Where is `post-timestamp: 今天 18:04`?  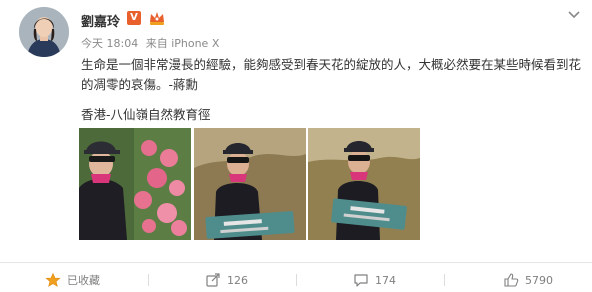
post-timestamp: 今天 18:04 is located at coordinates (109, 43).